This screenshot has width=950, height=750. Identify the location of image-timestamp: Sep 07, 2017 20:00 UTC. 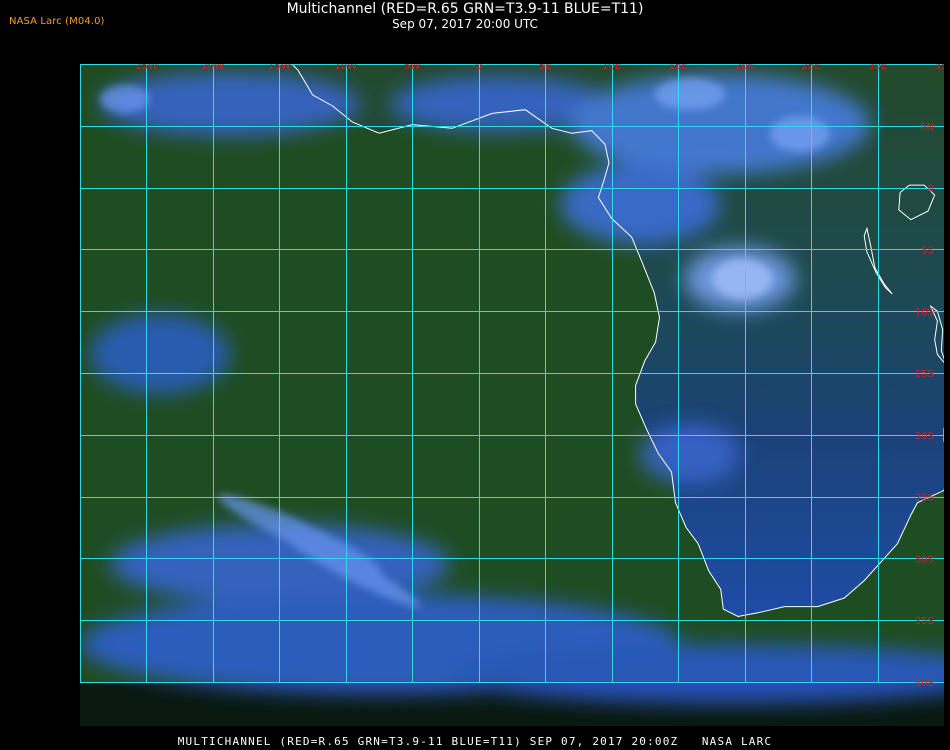
(465, 24).